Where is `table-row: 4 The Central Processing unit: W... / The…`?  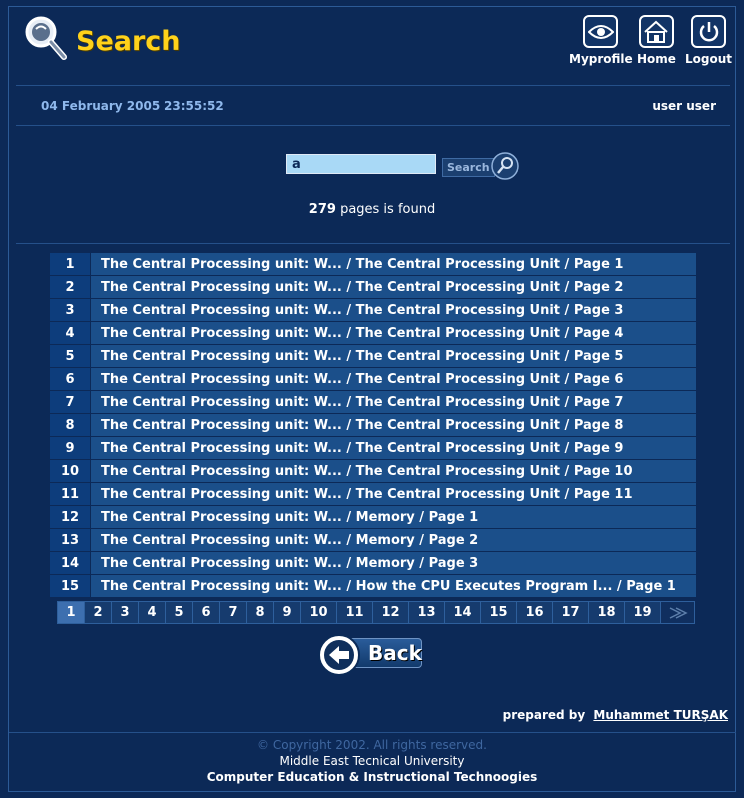 table-row: 4 The Central Processing unit: W... / The… is located at coordinates (373, 333).